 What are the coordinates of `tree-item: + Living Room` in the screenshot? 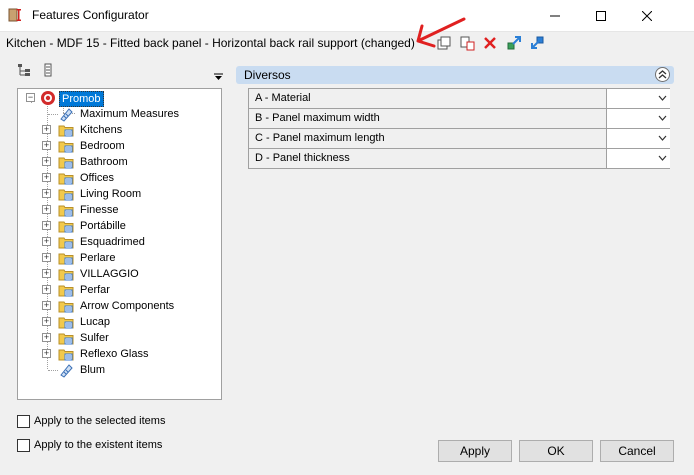 It's located at (119, 194).